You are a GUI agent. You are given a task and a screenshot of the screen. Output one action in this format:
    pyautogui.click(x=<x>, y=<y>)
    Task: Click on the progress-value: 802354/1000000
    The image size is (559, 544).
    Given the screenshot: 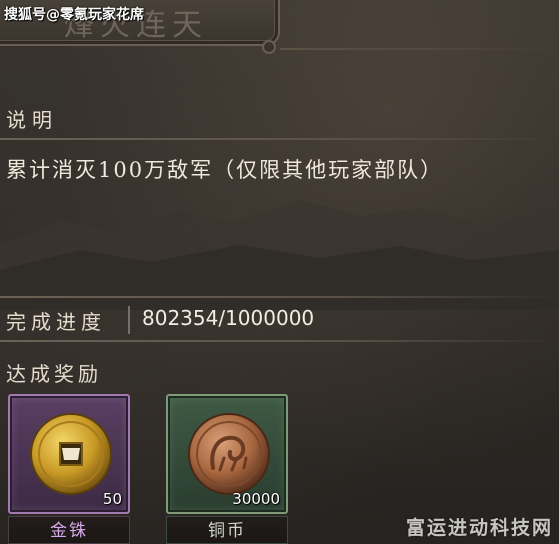 What is the action you would take?
    pyautogui.click(x=228, y=318)
    